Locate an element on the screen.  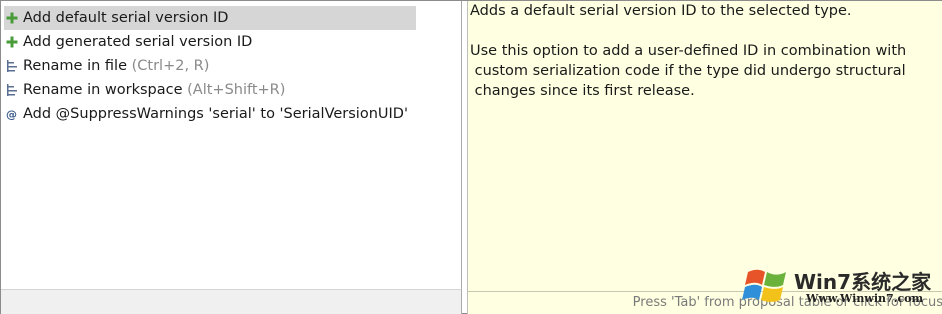
proposal-label: Add default serial version ID is located at coordinates (126, 18).